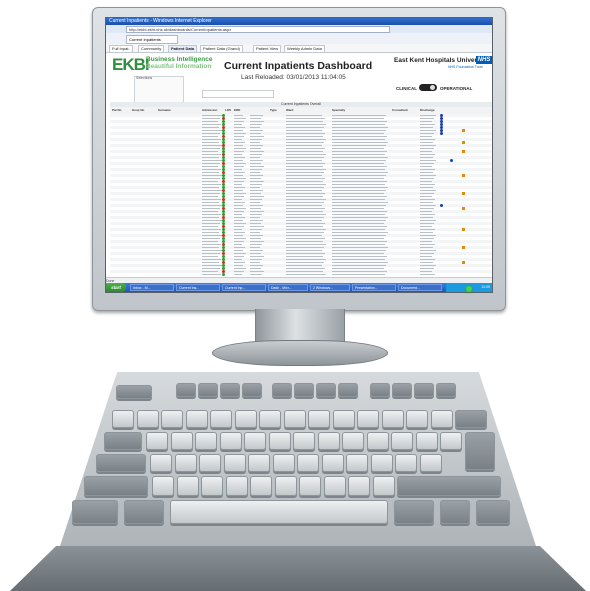 Image resolution: width=590 pixels, height=591 pixels. I want to click on col-admission: Admission, so click(209, 110).